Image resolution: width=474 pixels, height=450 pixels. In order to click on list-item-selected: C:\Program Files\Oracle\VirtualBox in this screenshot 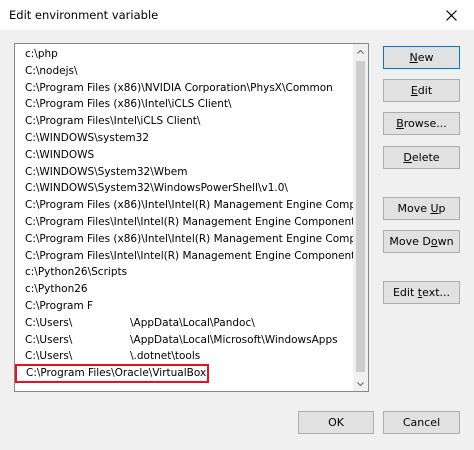, I will do `click(112, 373)`.